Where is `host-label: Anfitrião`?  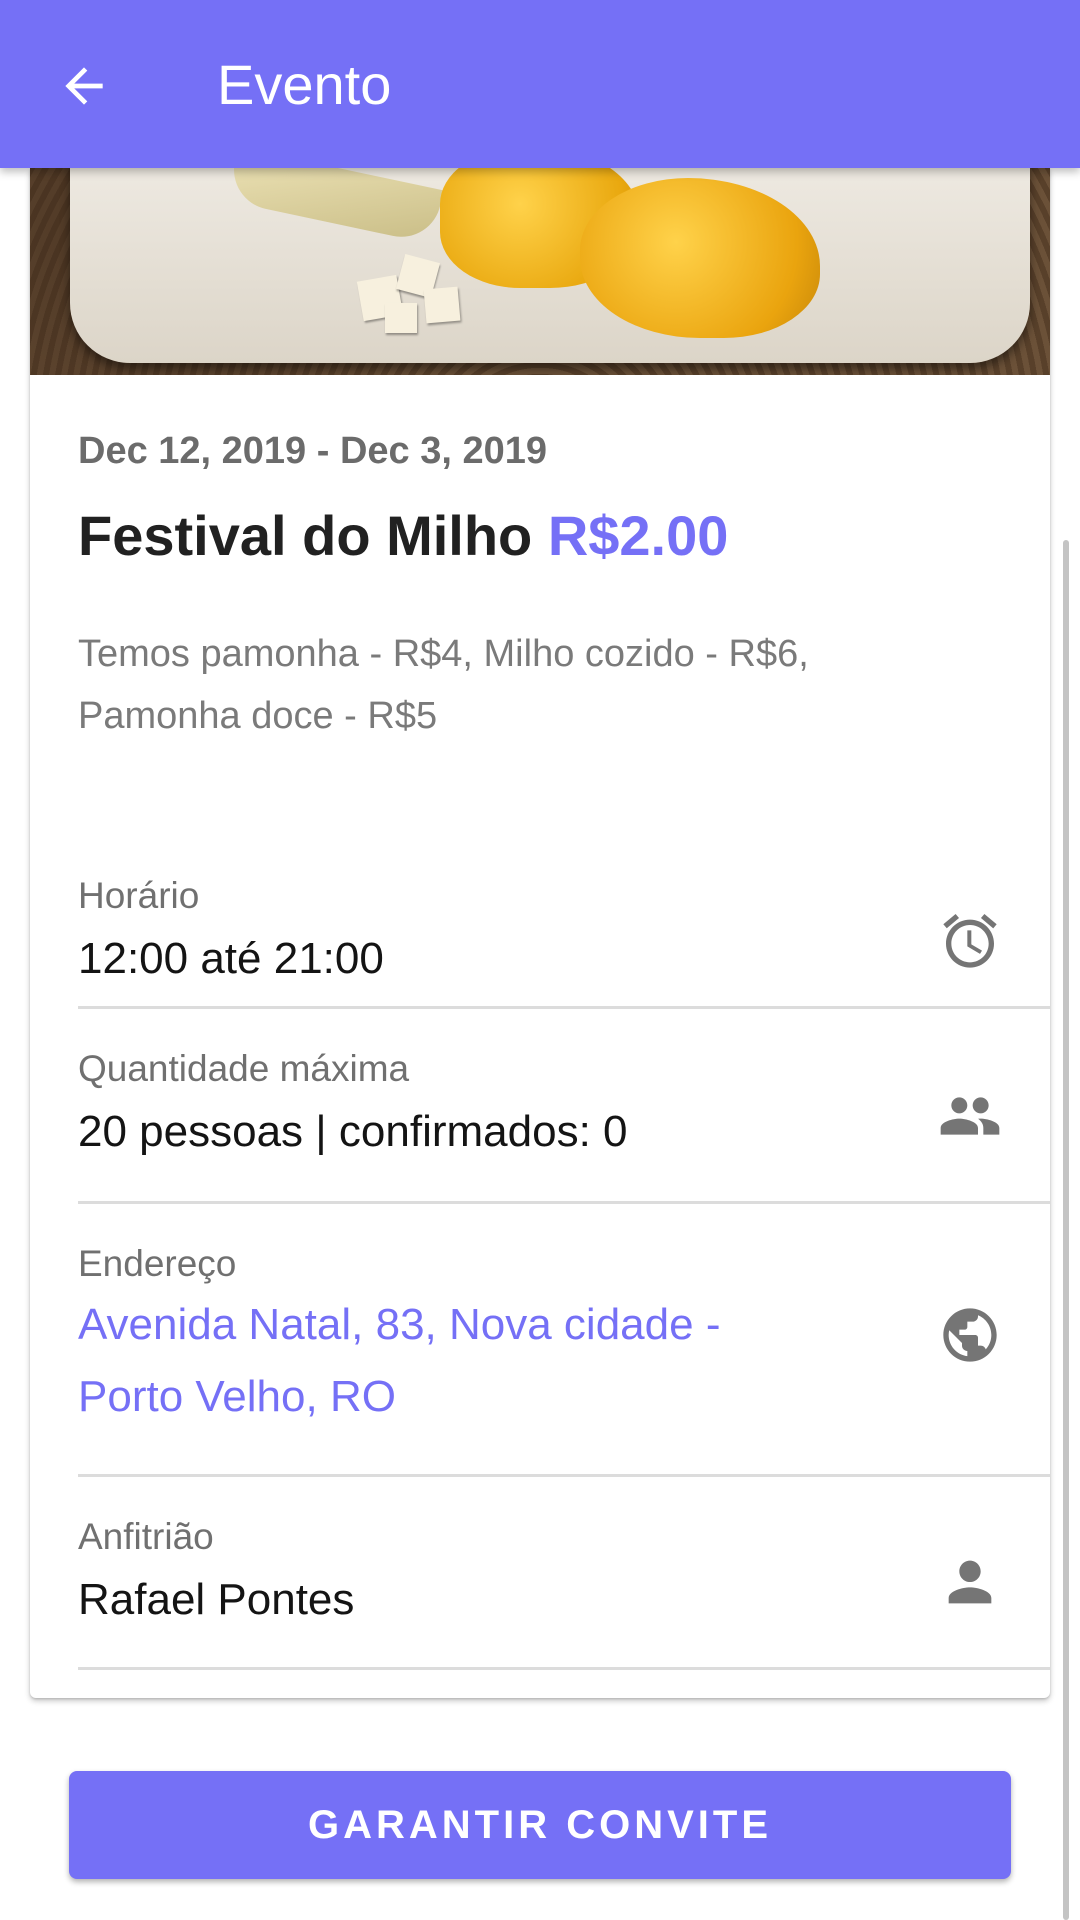
host-label: Anfitrião is located at coordinates (146, 1536).